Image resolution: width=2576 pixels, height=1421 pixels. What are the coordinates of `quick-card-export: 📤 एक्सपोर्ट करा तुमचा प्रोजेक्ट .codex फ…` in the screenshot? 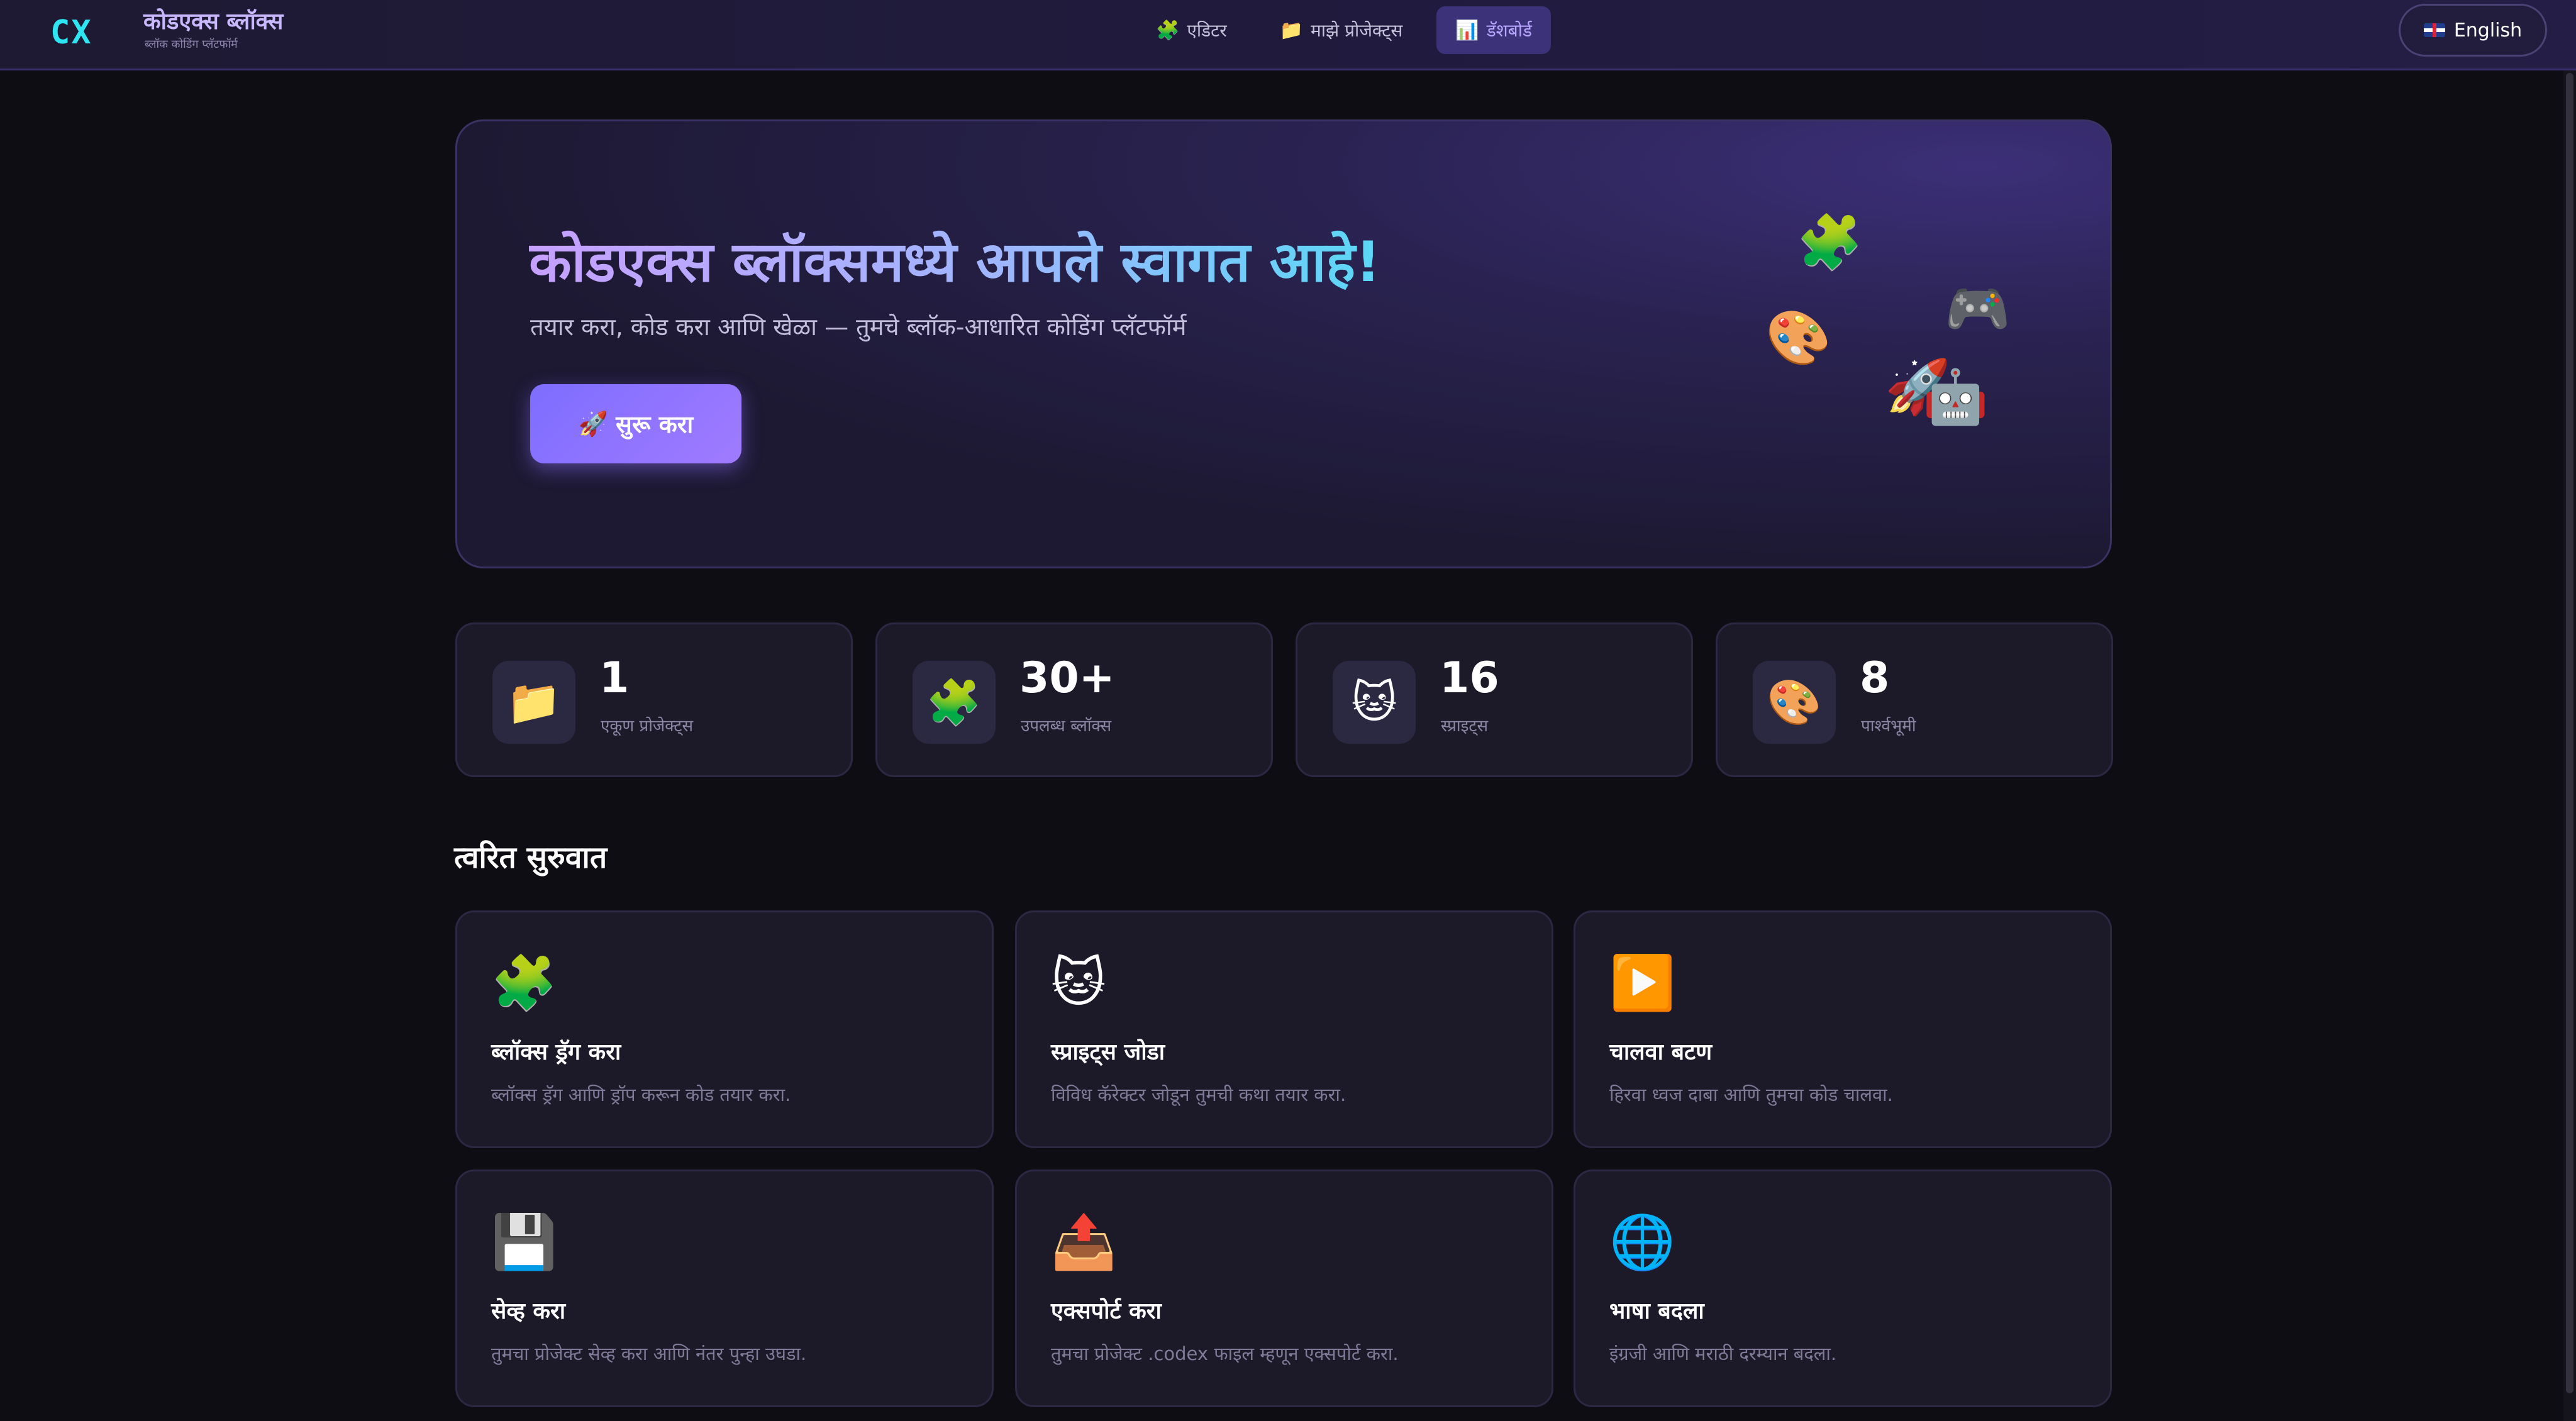 It's located at (1284, 1288).